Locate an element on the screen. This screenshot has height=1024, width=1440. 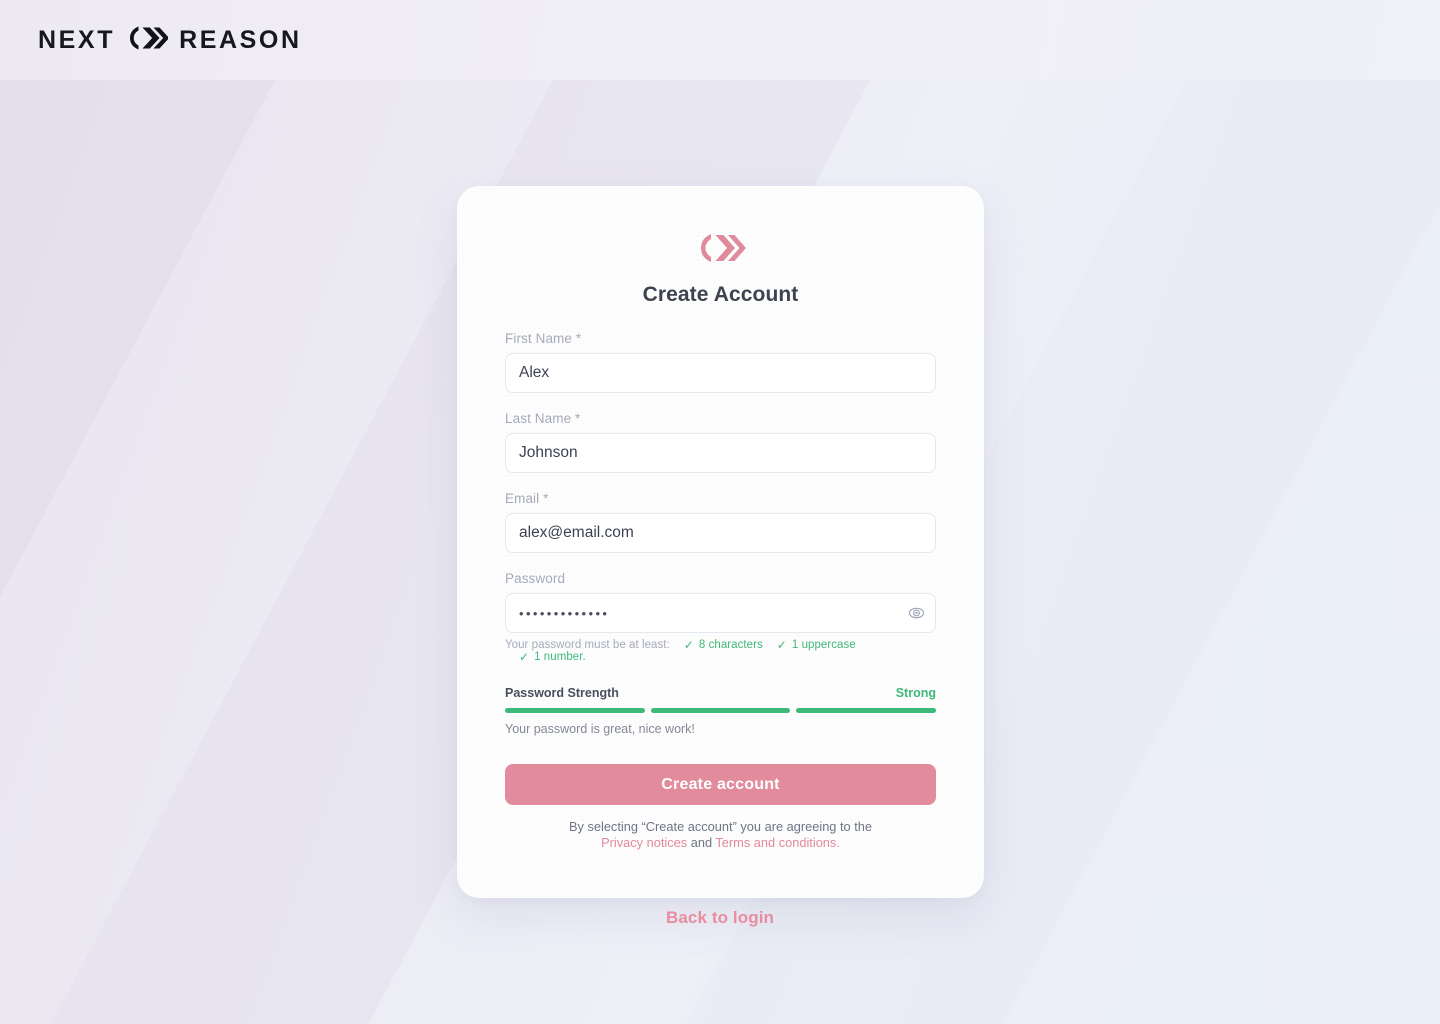
password-rule-8-characters: ✓ 8 characters is located at coordinates (723, 645).